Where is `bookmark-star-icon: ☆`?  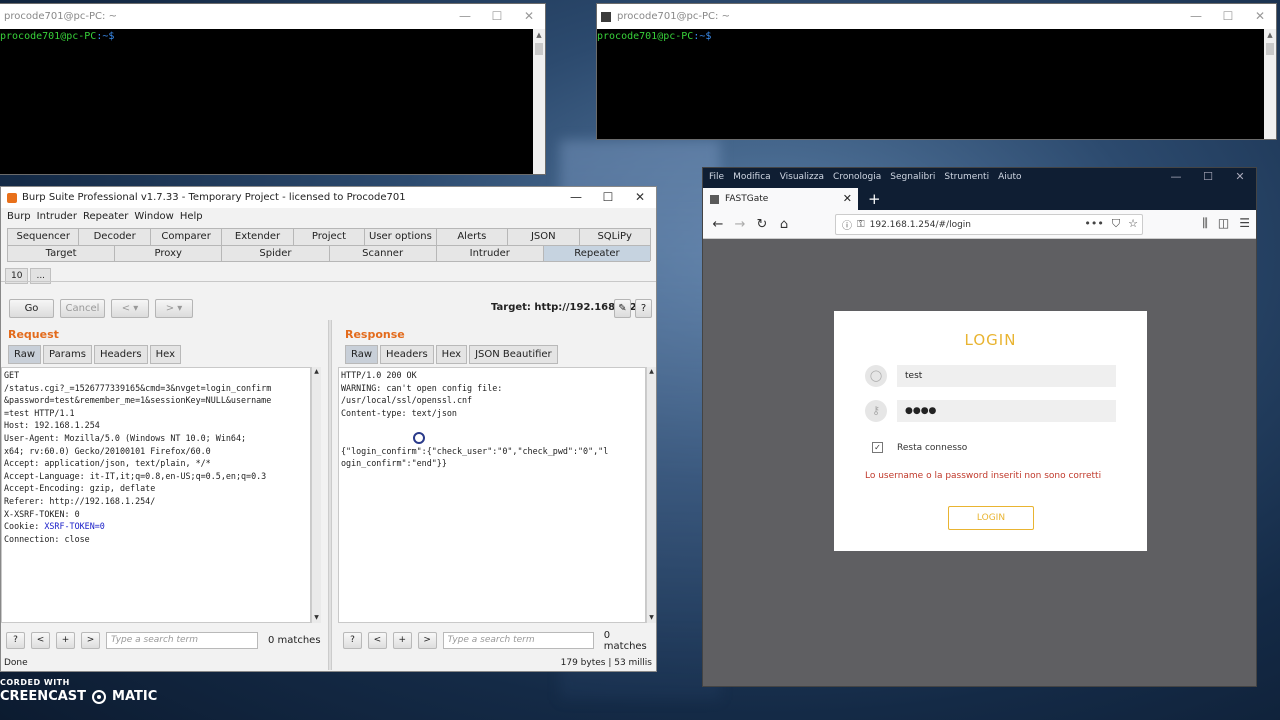
bookmark-star-icon: ☆ is located at coordinates (1133, 224).